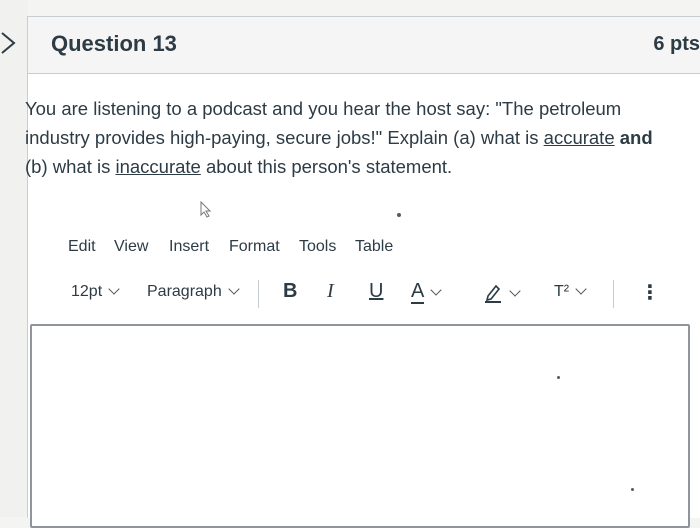 This screenshot has width=700, height=528. Describe the element at coordinates (14, 258) in the screenshot. I see `left-gutter` at that location.